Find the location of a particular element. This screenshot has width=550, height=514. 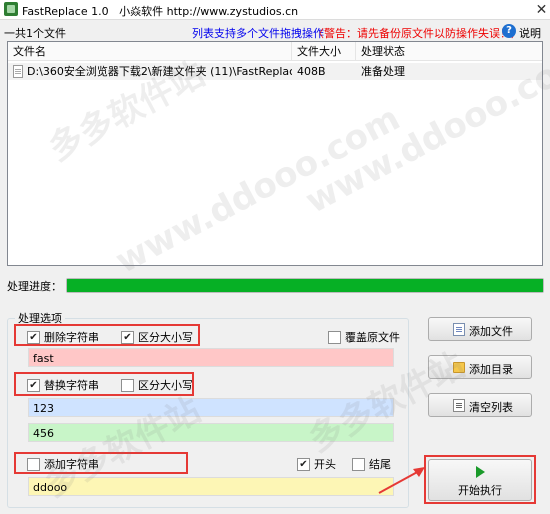

highlight-box-replace is located at coordinates (104, 384).